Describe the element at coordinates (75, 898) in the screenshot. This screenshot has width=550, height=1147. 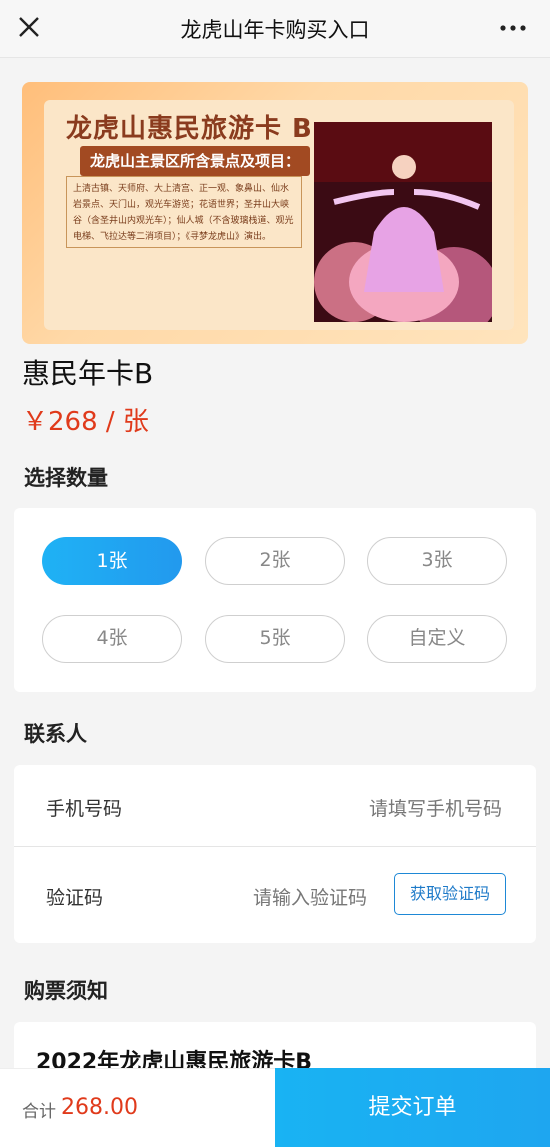
I see `code-label: 验证码` at that location.